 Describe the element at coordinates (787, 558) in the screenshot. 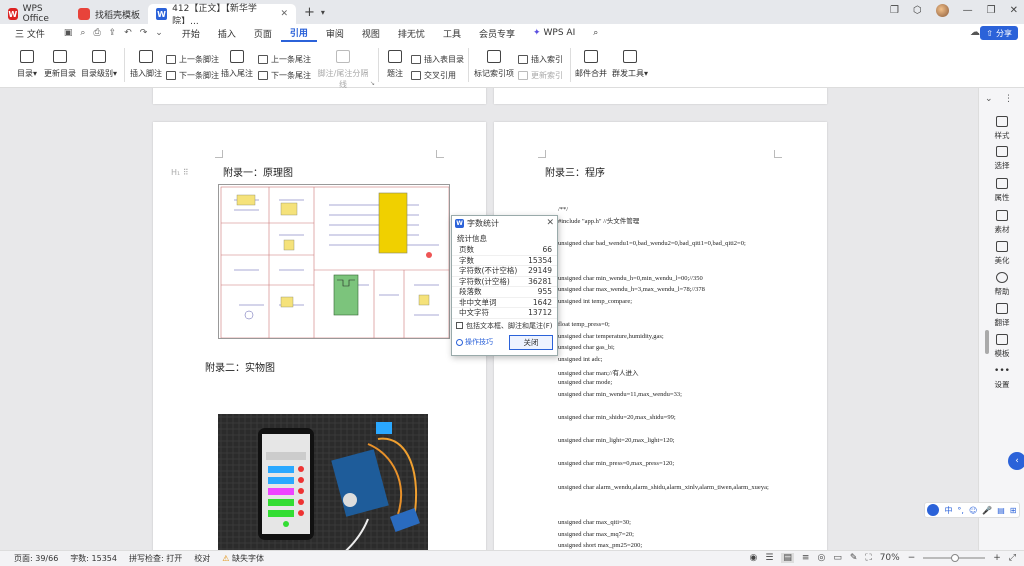

I see `page-view-icon: ▤` at that location.